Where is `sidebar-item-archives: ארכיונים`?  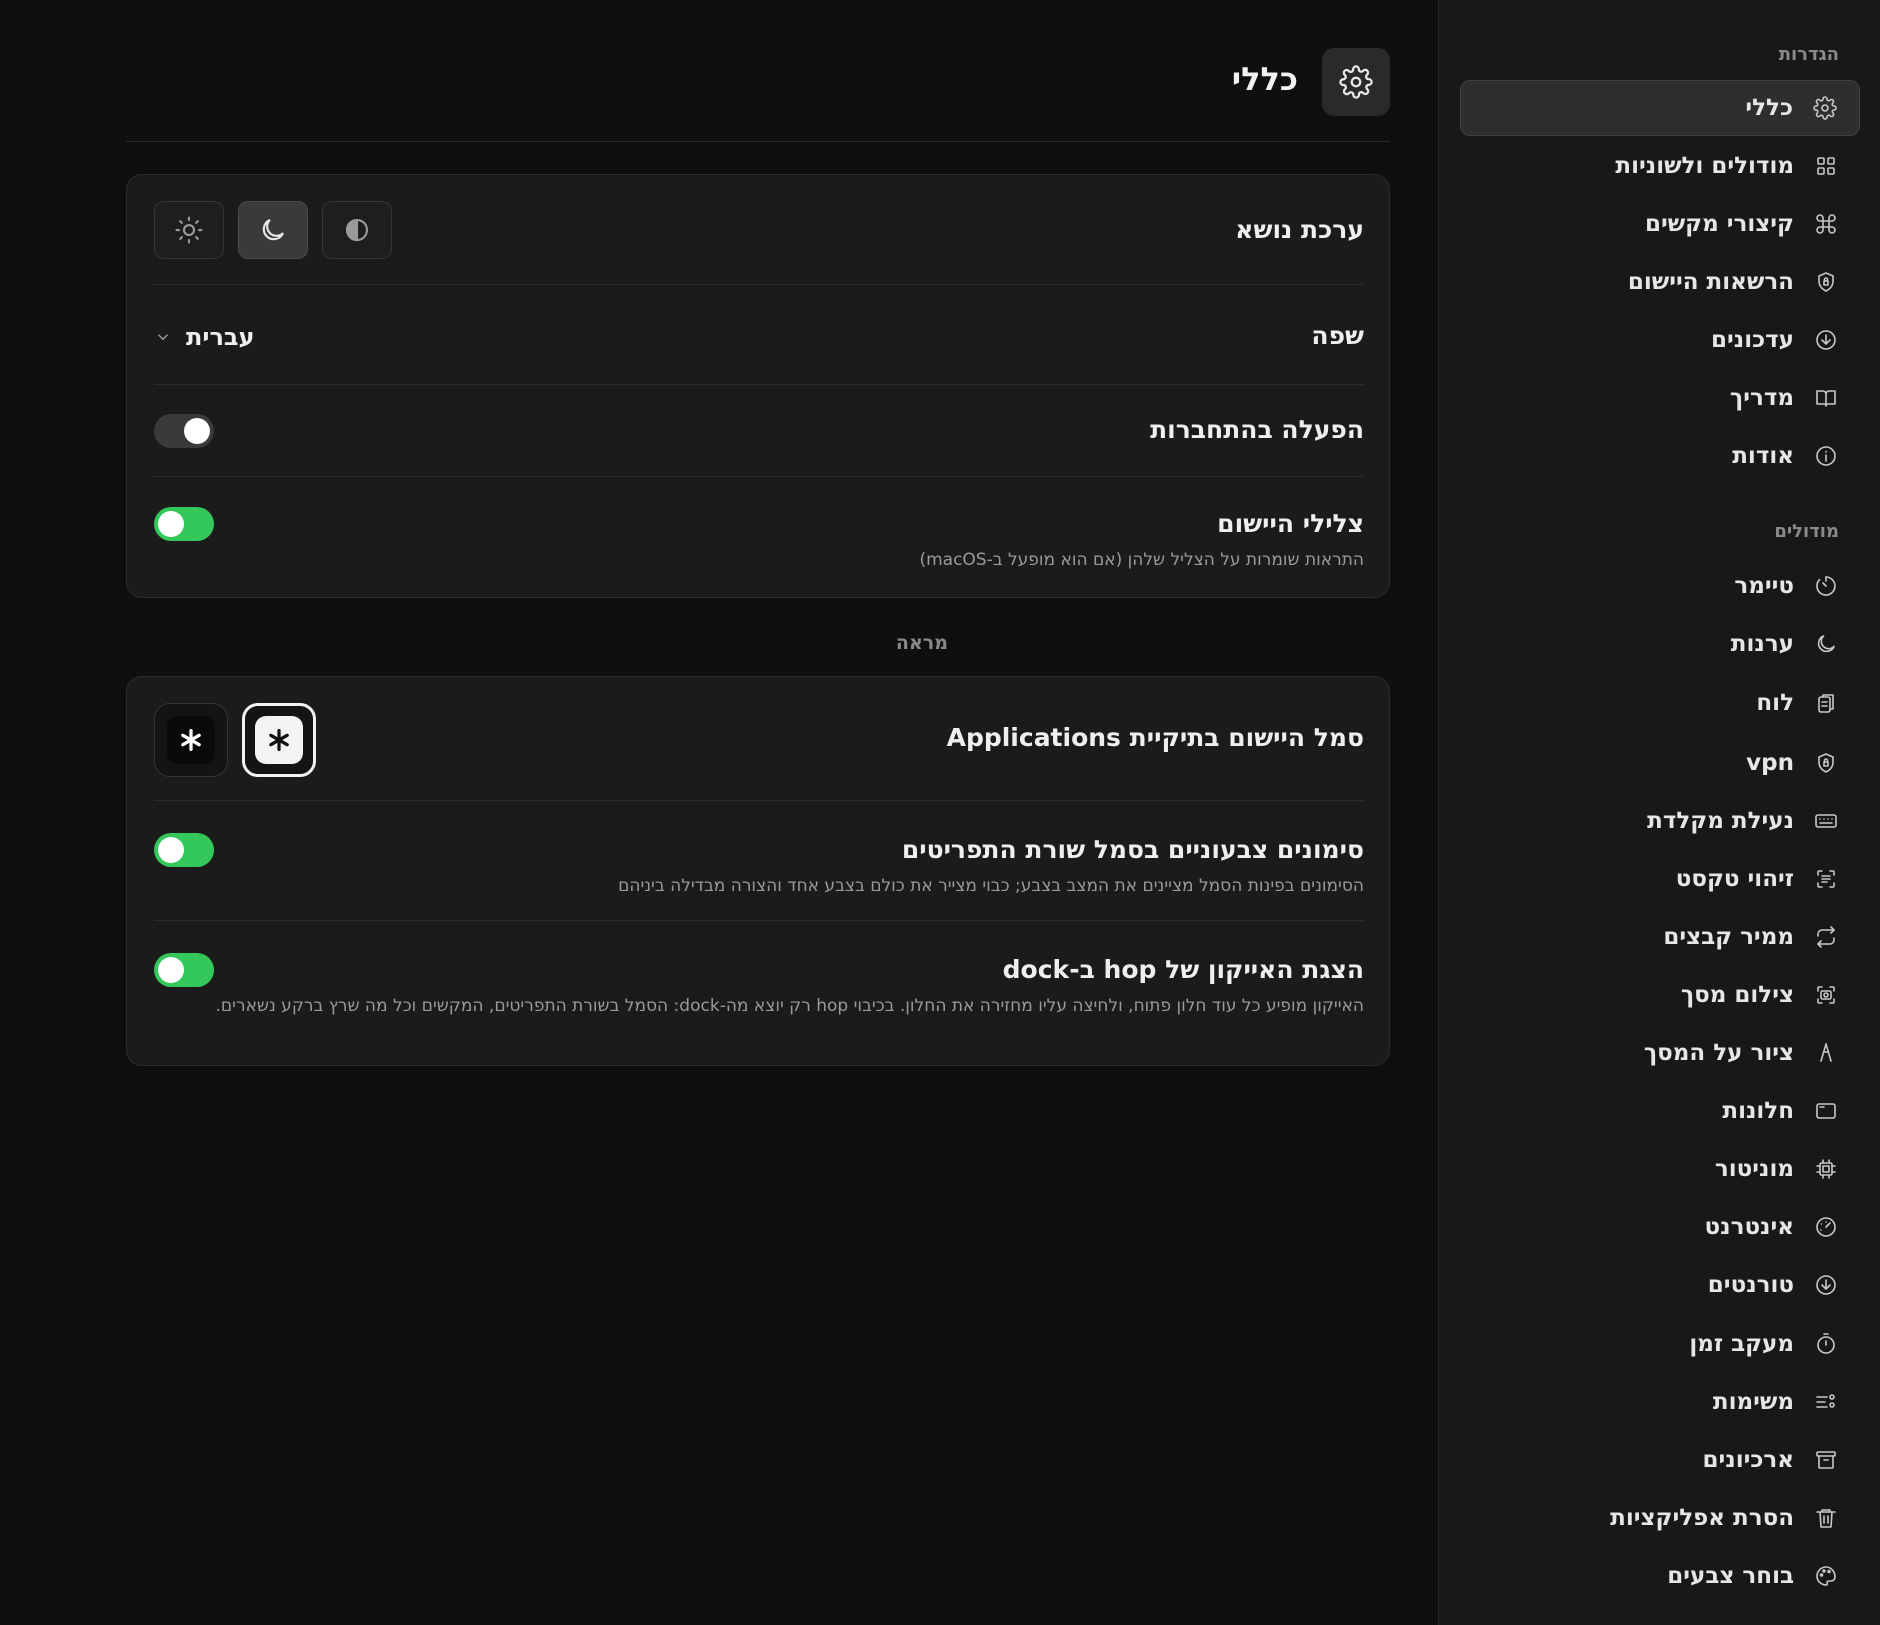
sidebar-item-archives: ארכיונים is located at coordinates (1660, 1460).